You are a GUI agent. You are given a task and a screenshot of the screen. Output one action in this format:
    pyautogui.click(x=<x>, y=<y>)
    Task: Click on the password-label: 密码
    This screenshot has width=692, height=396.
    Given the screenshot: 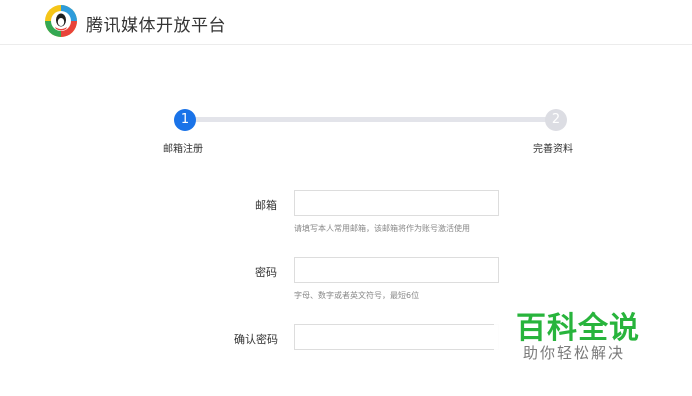 What is the action you would take?
    pyautogui.click(x=266, y=272)
    